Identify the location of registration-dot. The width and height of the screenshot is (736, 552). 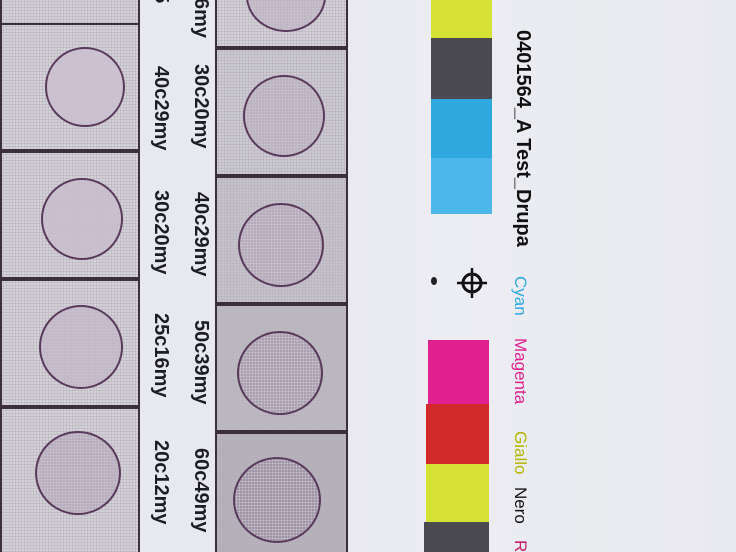
(434, 281).